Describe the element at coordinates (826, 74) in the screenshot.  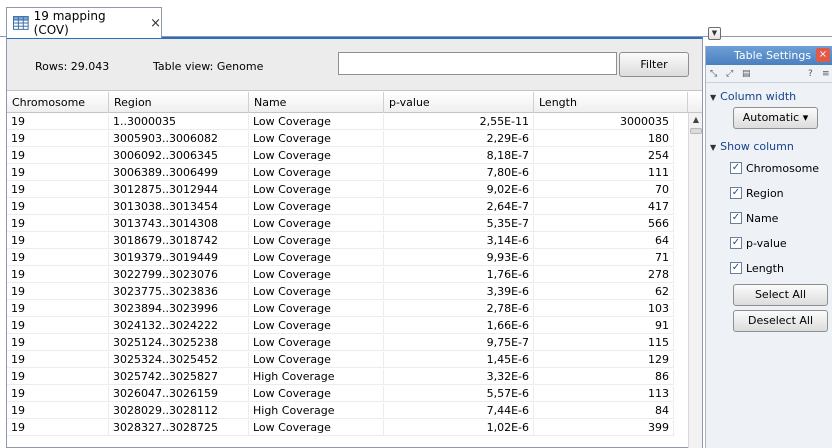
I see `menu-icon: ≡` at that location.